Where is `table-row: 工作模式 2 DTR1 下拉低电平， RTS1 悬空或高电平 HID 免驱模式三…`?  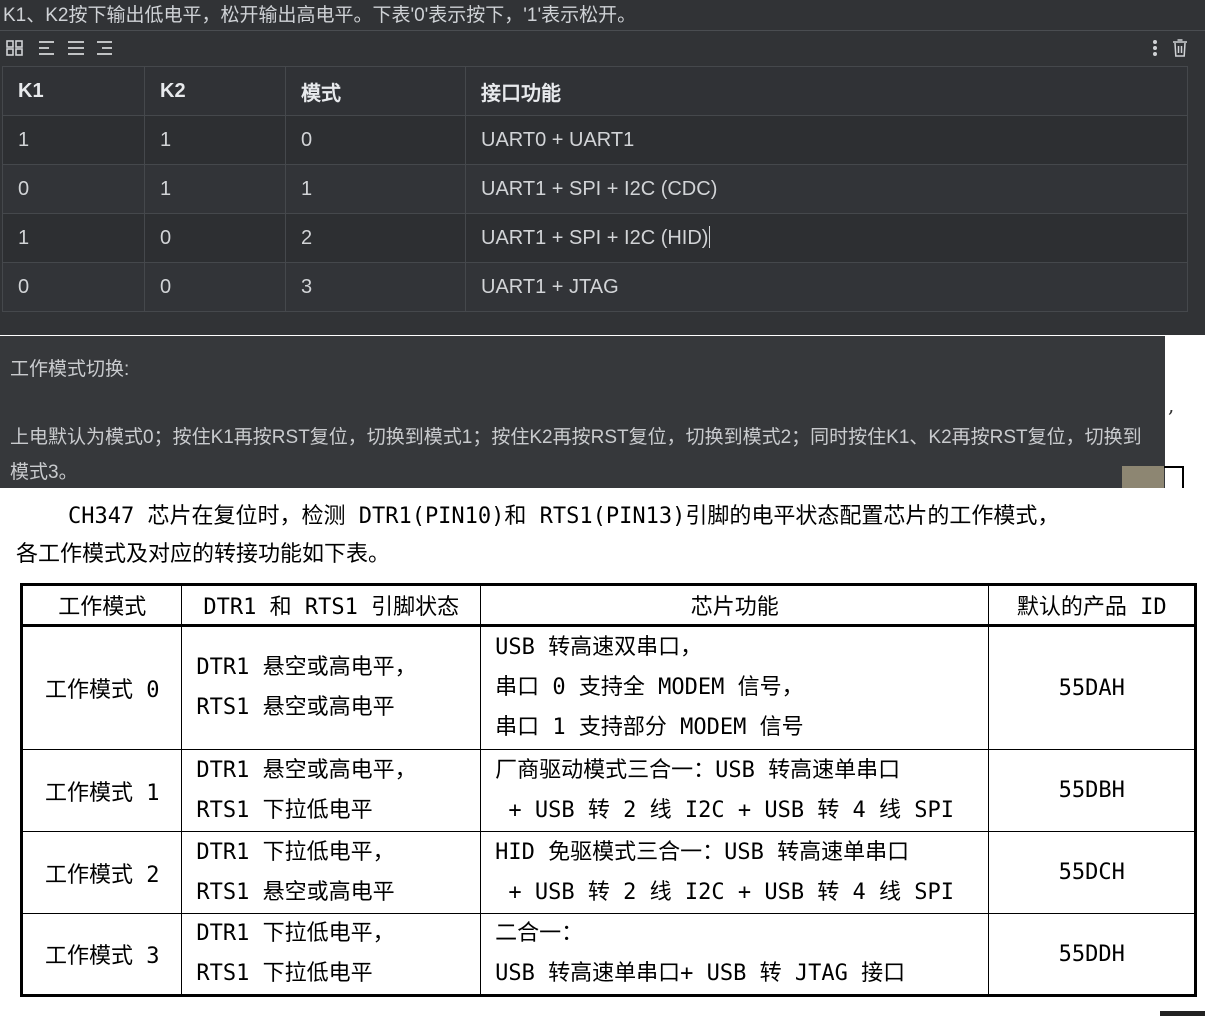
table-row: 工作模式 2 DTR1 下拉低电平， RTS1 悬空或高电平 HID 免驱模式三… is located at coordinates (608, 872).